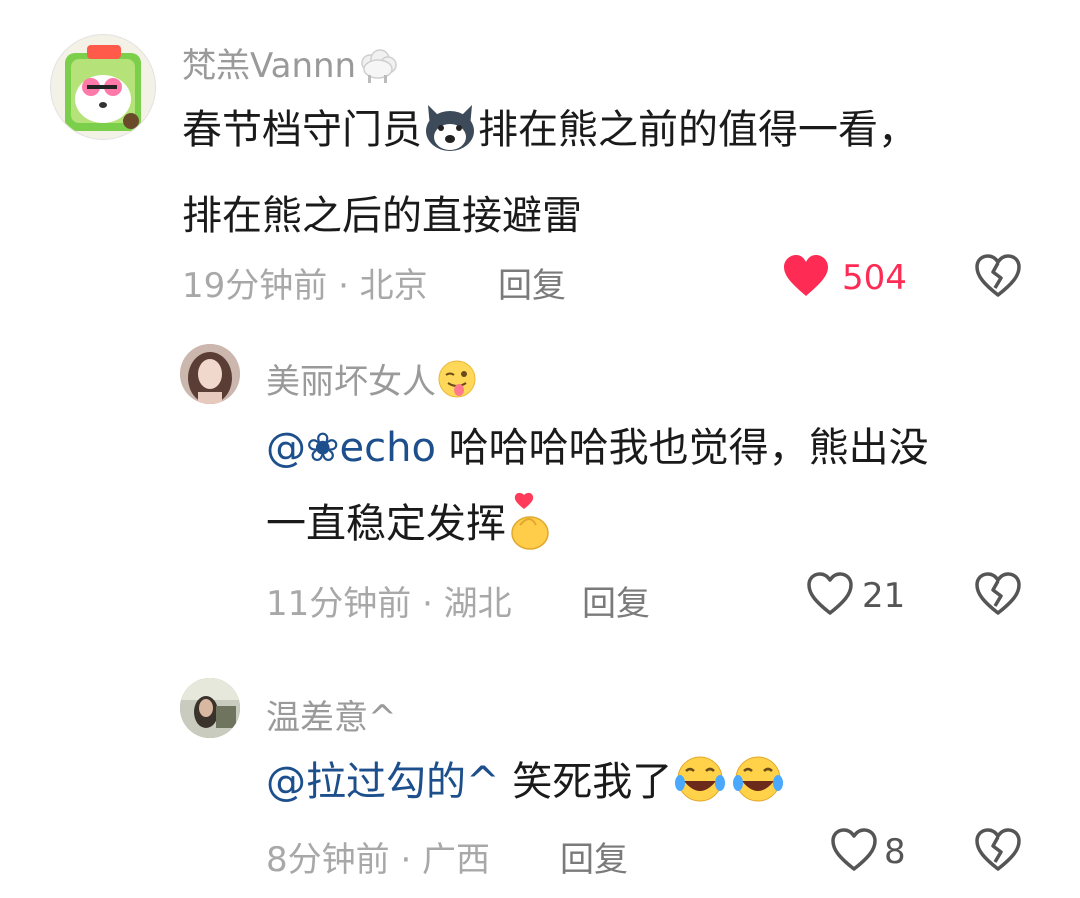 The width and height of the screenshot is (1080, 898). Describe the element at coordinates (372, 381) in the screenshot. I see `comment-username: 美丽坏女人` at that location.